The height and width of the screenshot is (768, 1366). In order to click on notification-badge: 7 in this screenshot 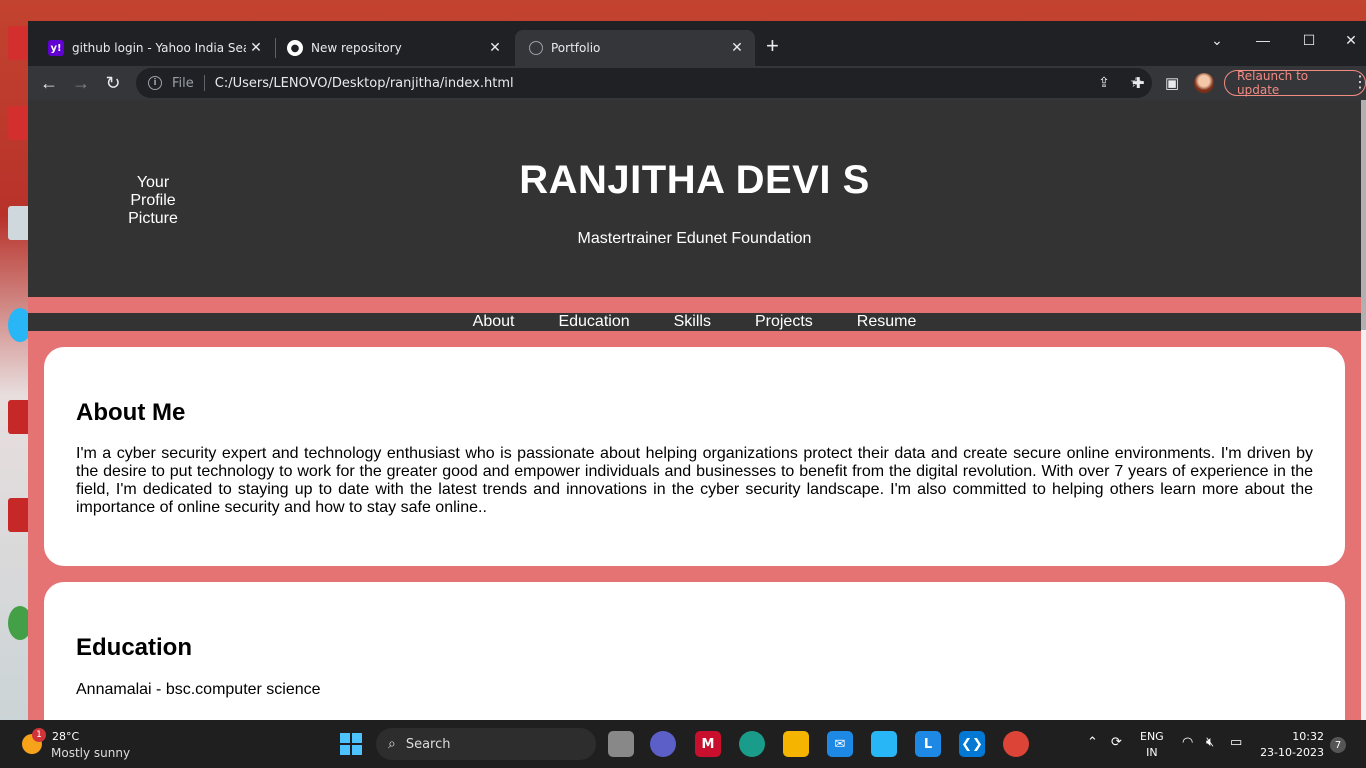, I will do `click(1338, 745)`.